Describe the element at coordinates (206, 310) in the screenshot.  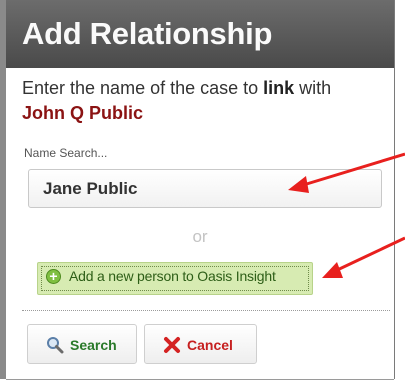
I see `dotted-divider` at that location.